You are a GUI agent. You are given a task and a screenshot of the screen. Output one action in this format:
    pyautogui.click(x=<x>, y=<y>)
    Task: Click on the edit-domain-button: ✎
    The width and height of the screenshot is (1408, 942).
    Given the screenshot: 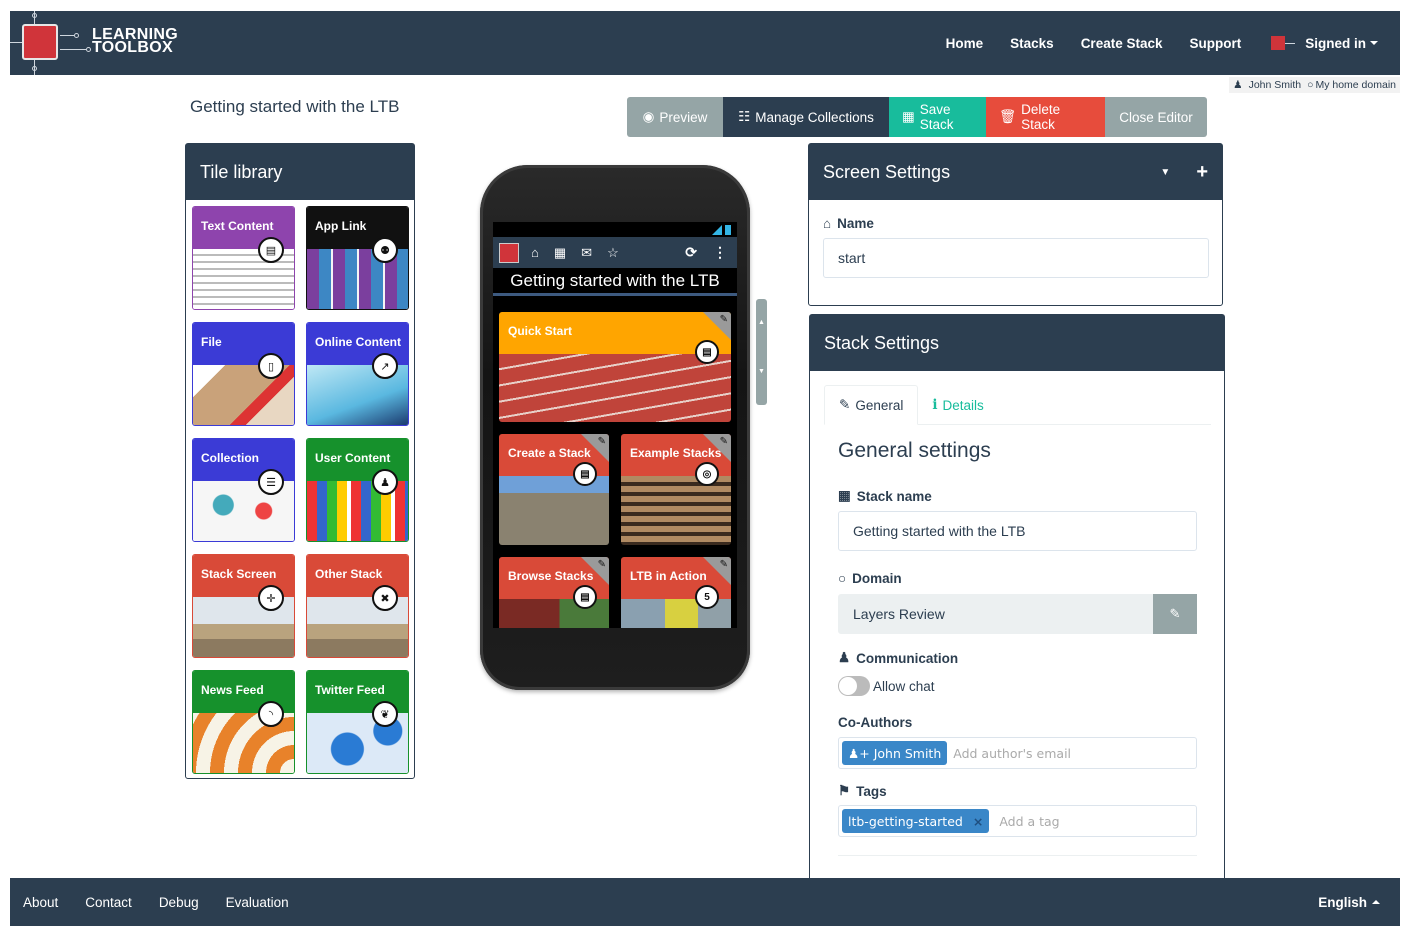 What is the action you would take?
    pyautogui.click(x=1175, y=614)
    